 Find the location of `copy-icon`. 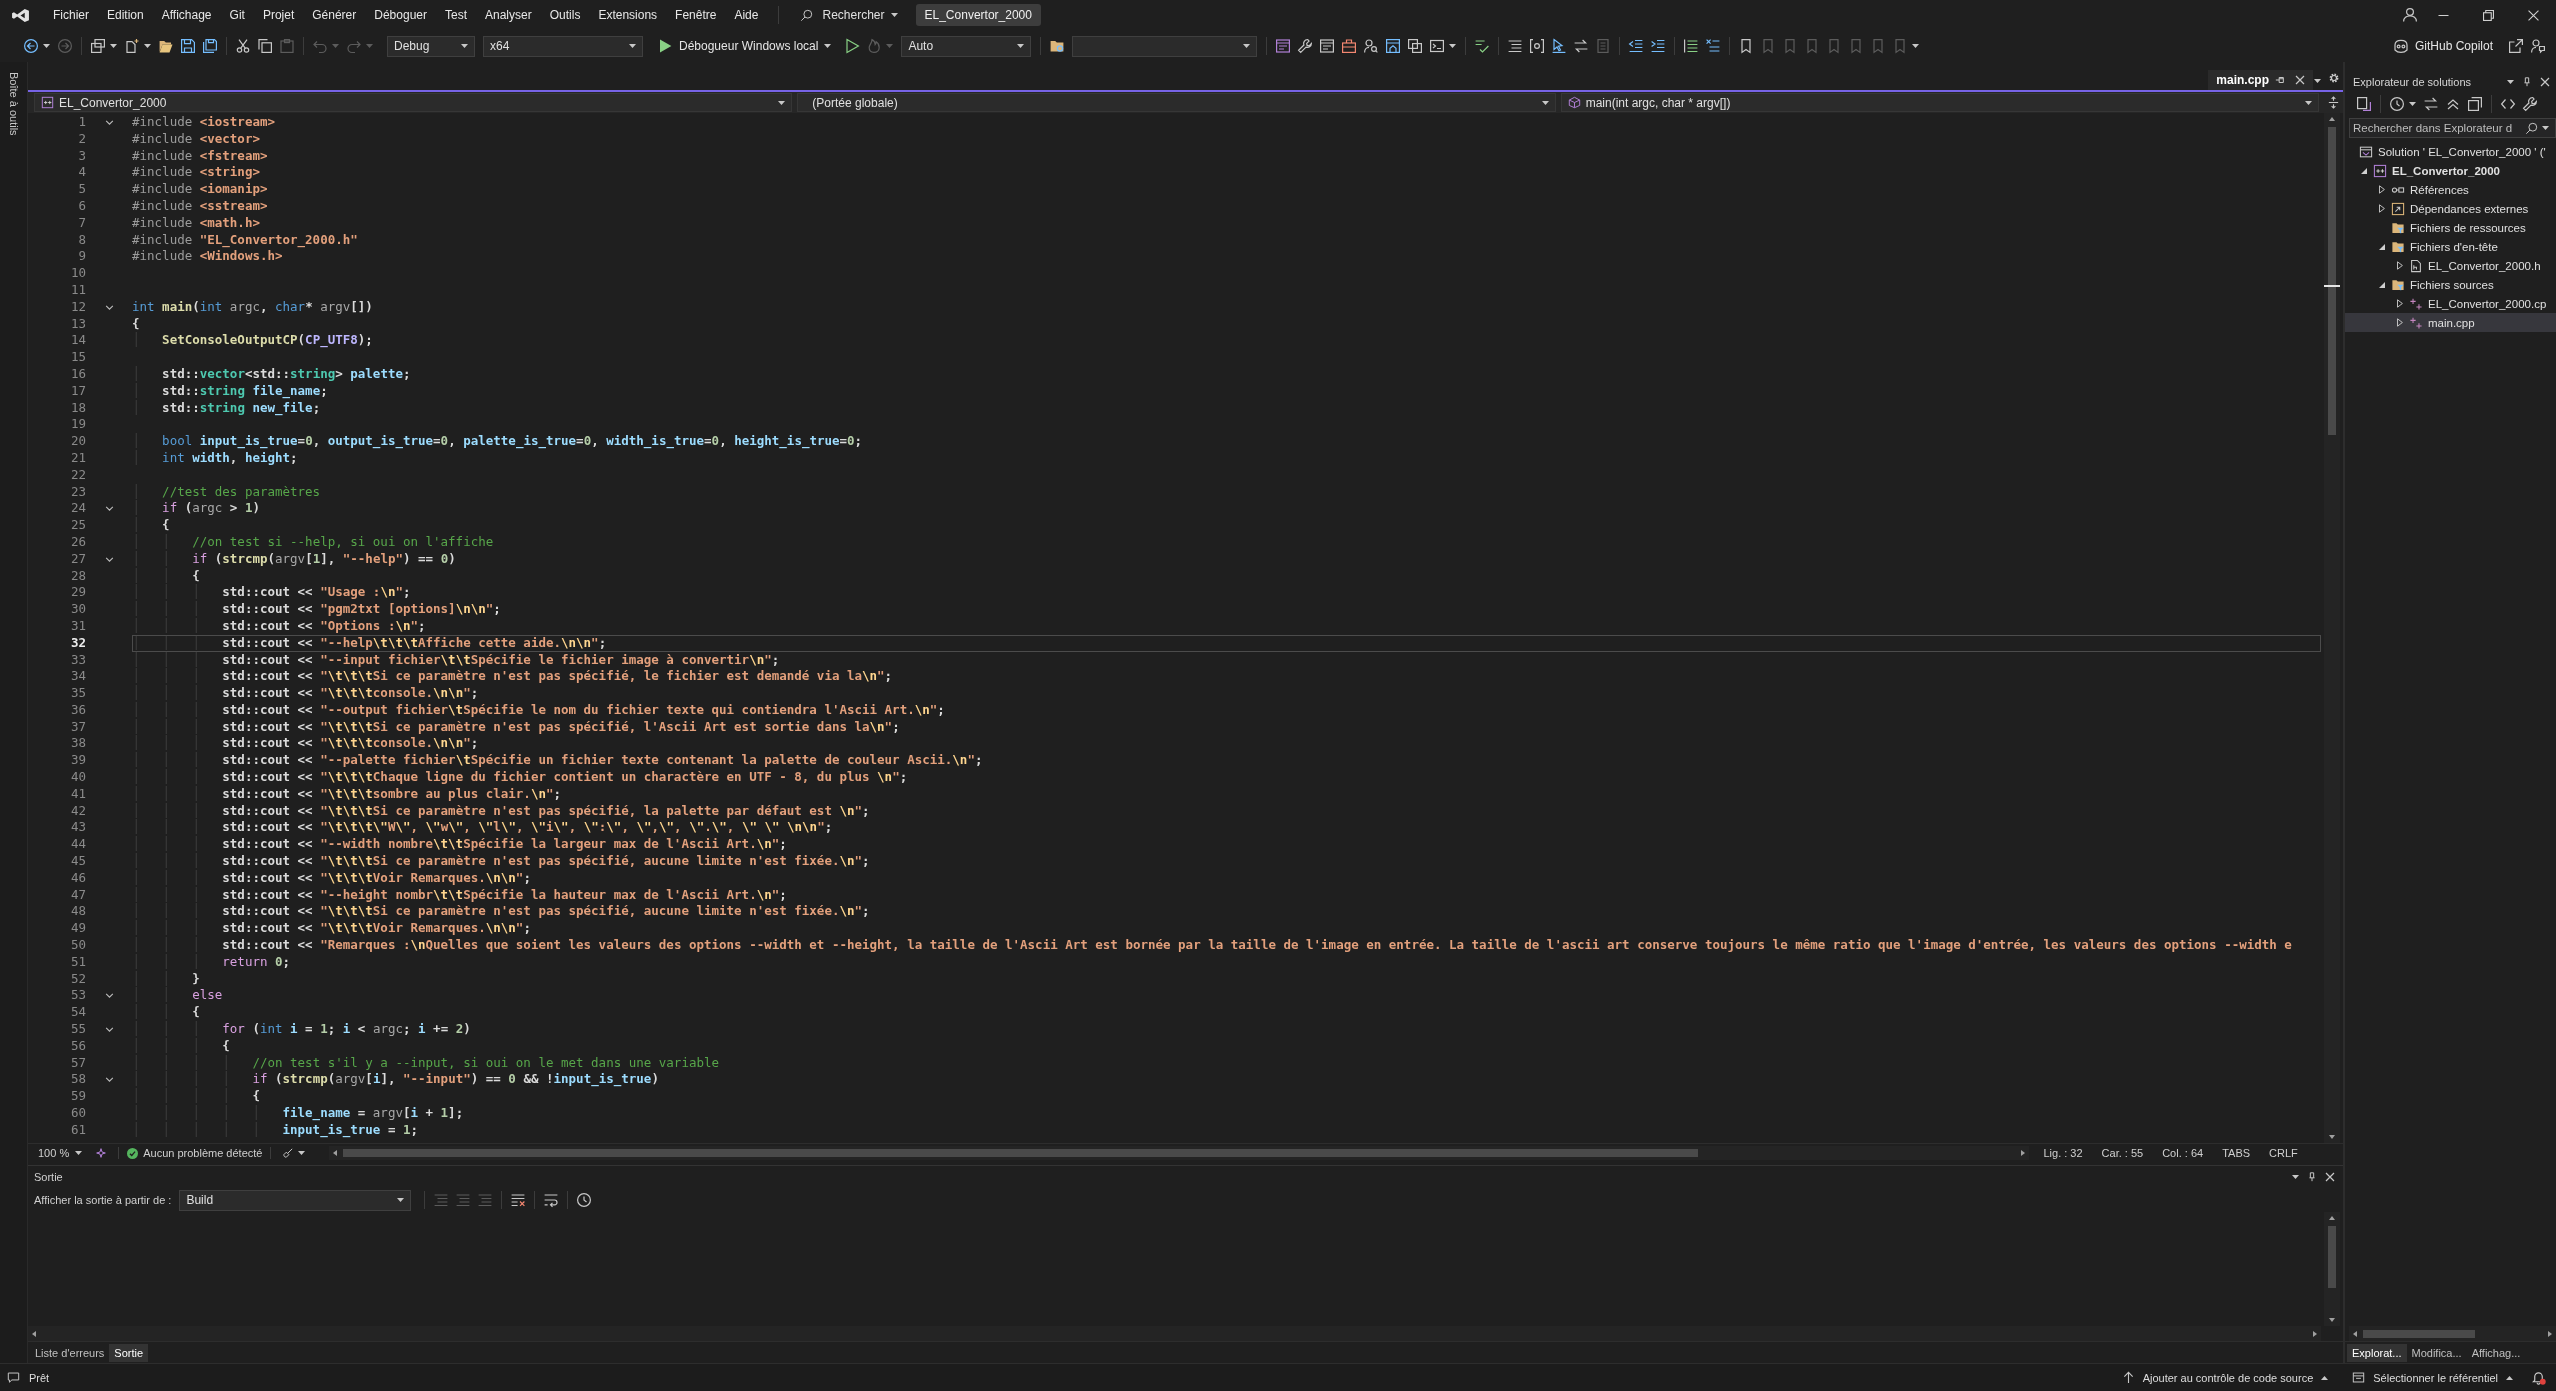

copy-icon is located at coordinates (265, 46).